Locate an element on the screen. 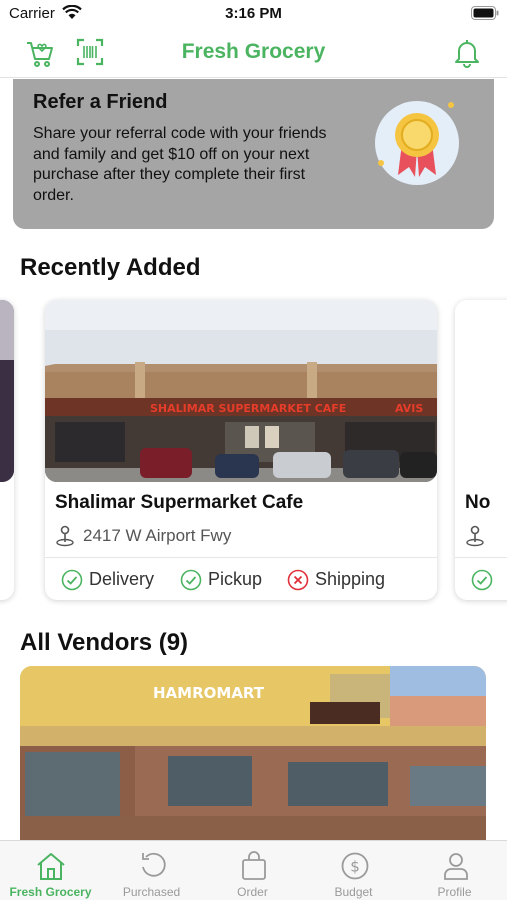 The width and height of the screenshot is (507, 900). vendor-card-previous is located at coordinates (7, 450).